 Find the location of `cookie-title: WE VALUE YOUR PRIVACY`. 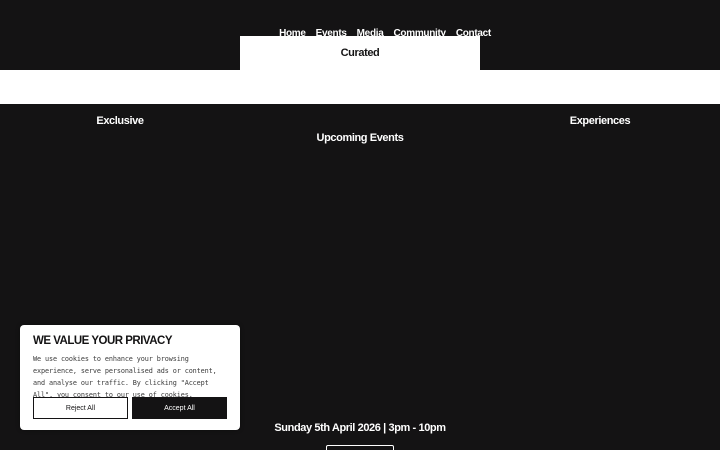

cookie-title: WE VALUE YOUR PRIVACY is located at coordinates (103, 341).